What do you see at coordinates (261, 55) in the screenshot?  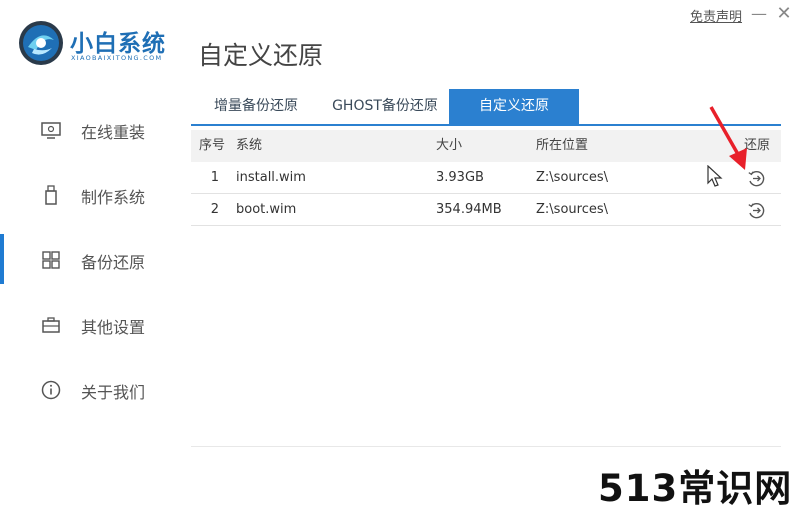 I see `page-title: 自定义还原` at bounding box center [261, 55].